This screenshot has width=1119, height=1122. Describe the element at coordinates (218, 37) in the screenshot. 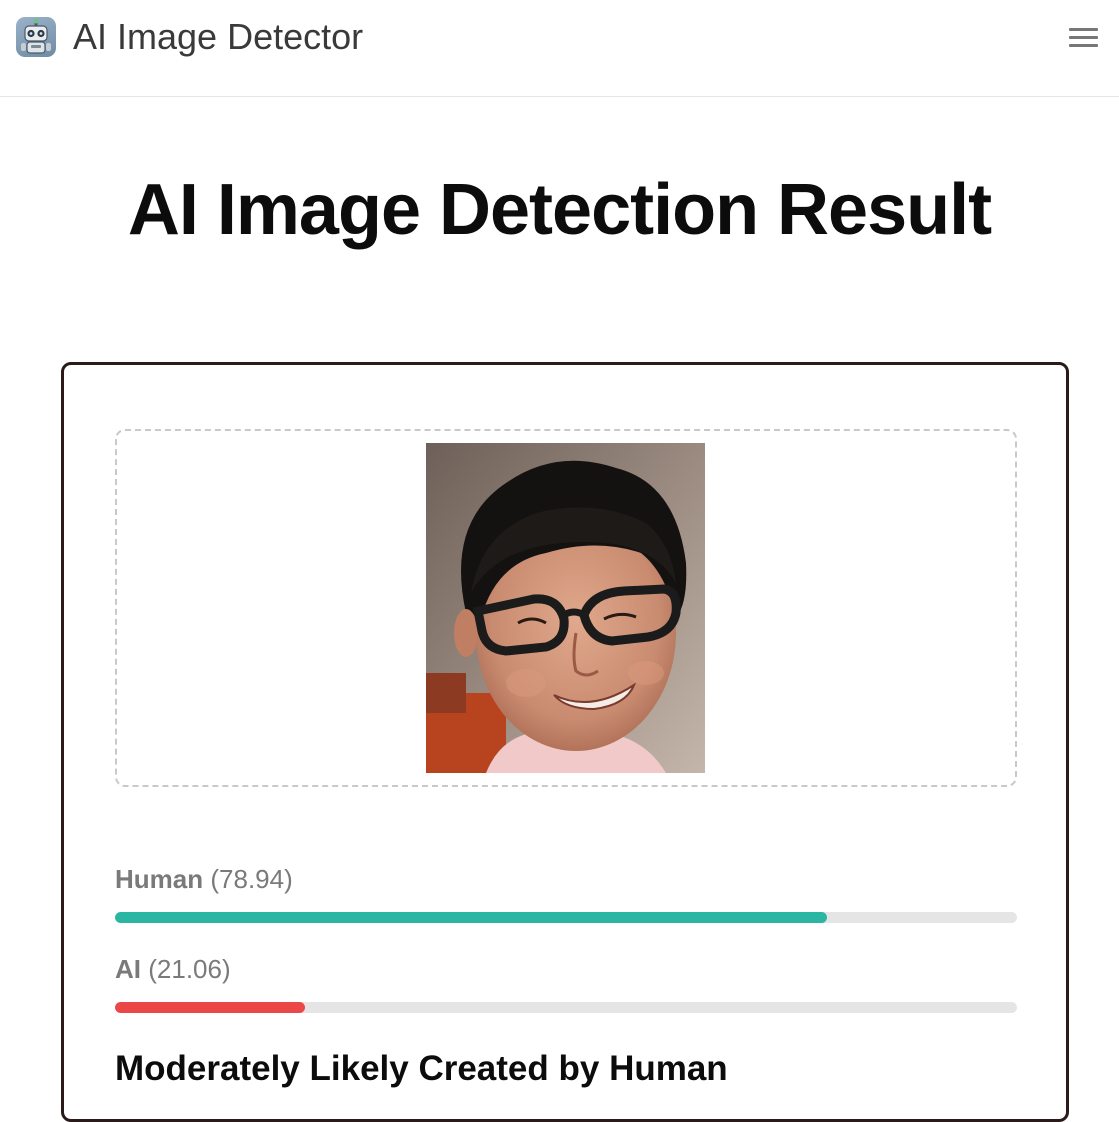

I see `app-name: AI Image Detector` at that location.